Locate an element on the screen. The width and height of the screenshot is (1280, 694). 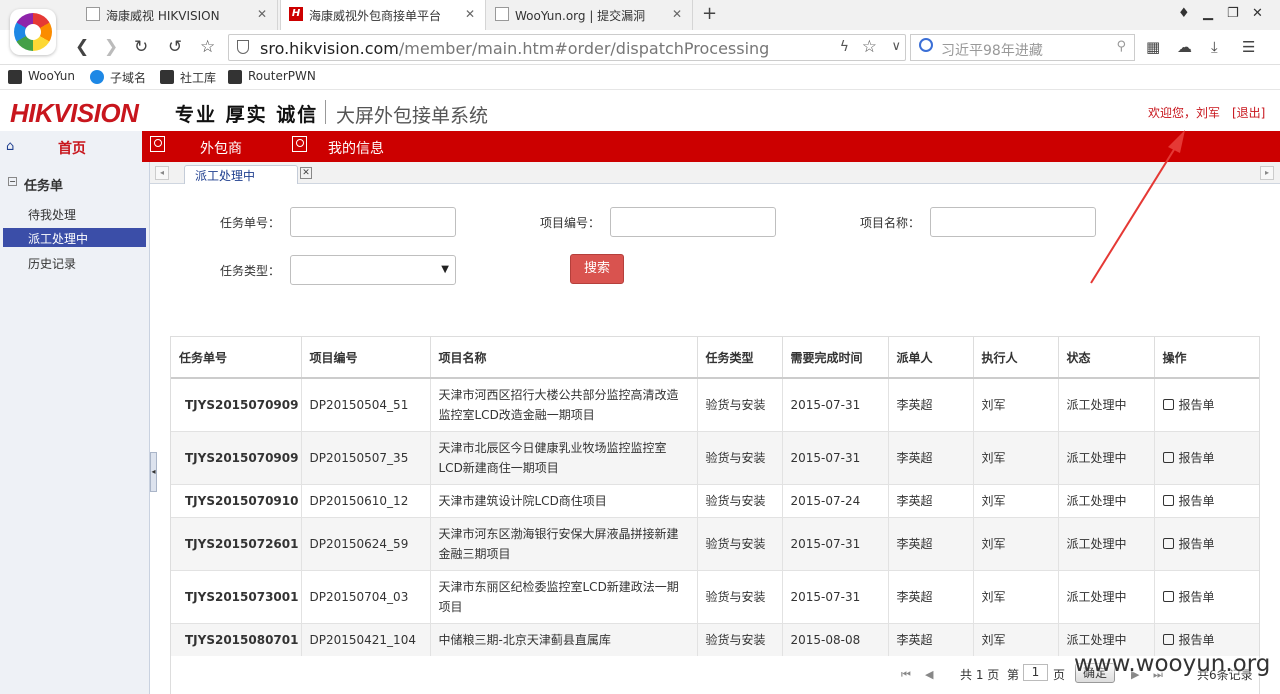
reload-icon: ↻ is located at coordinates (141, 47).